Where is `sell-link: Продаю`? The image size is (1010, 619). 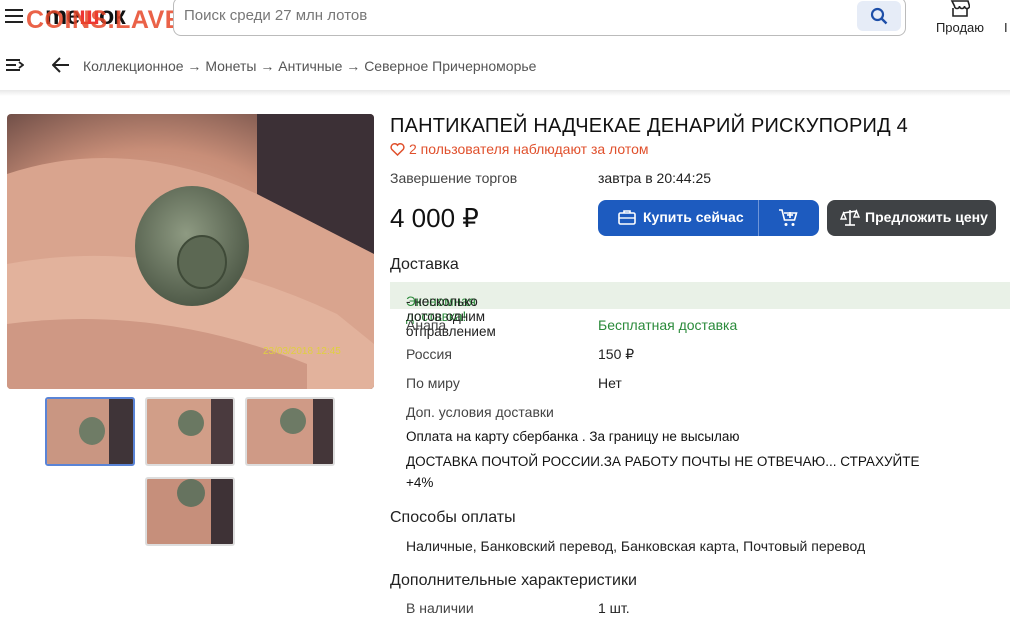
sell-link: Продаю is located at coordinates (960, 17).